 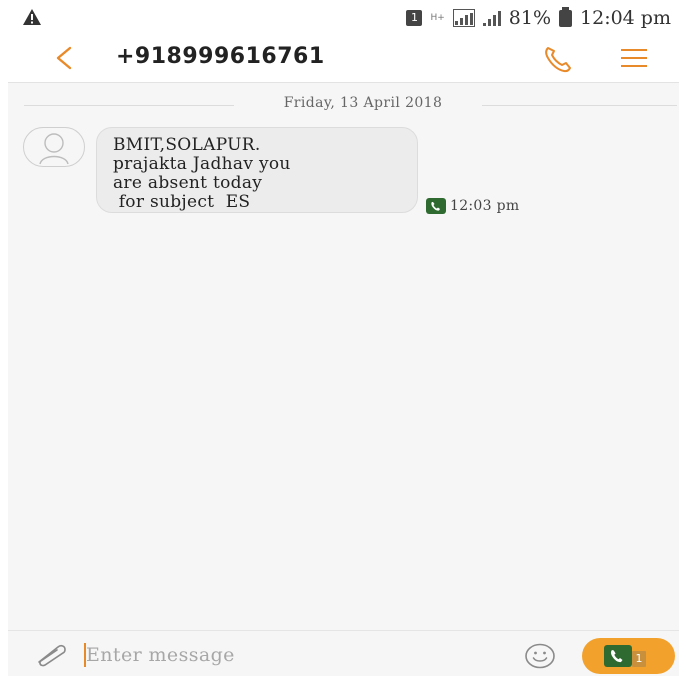 What do you see at coordinates (129, 105) in the screenshot?
I see `divider-line-left` at bounding box center [129, 105].